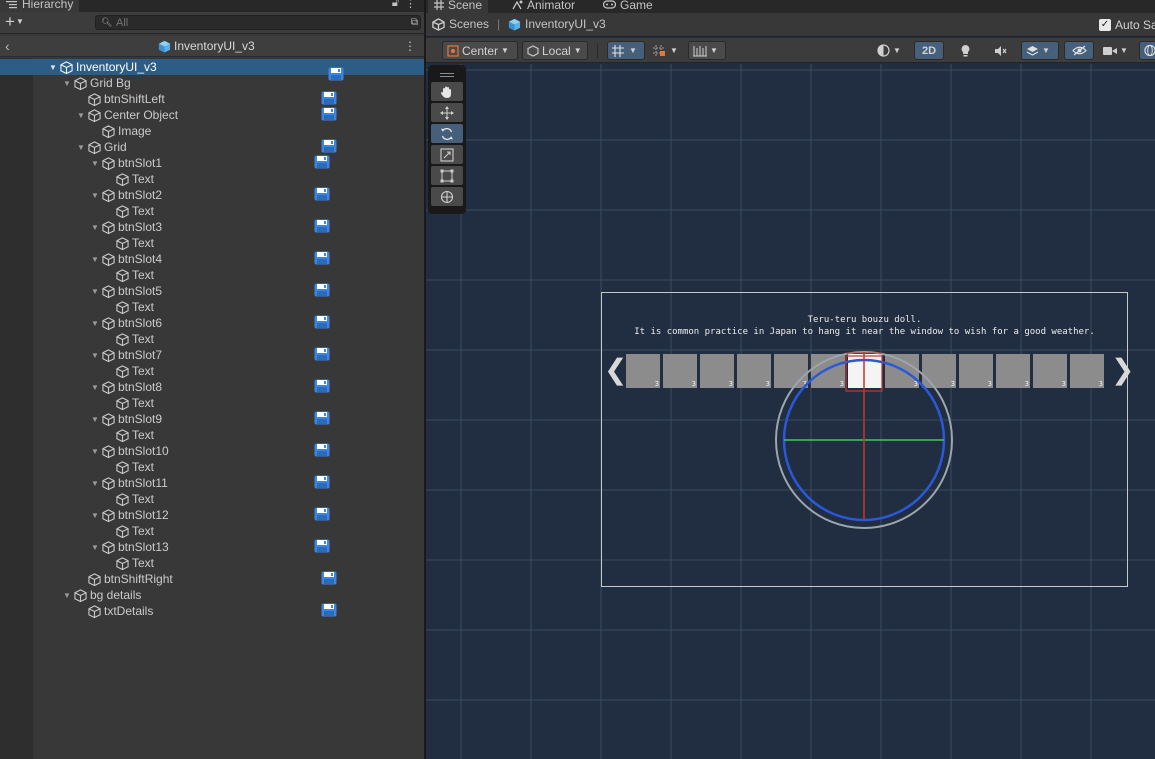 The width and height of the screenshot is (1155, 759). What do you see at coordinates (615, 370) in the screenshot?
I see `btn-shift-left: ❮` at bounding box center [615, 370].